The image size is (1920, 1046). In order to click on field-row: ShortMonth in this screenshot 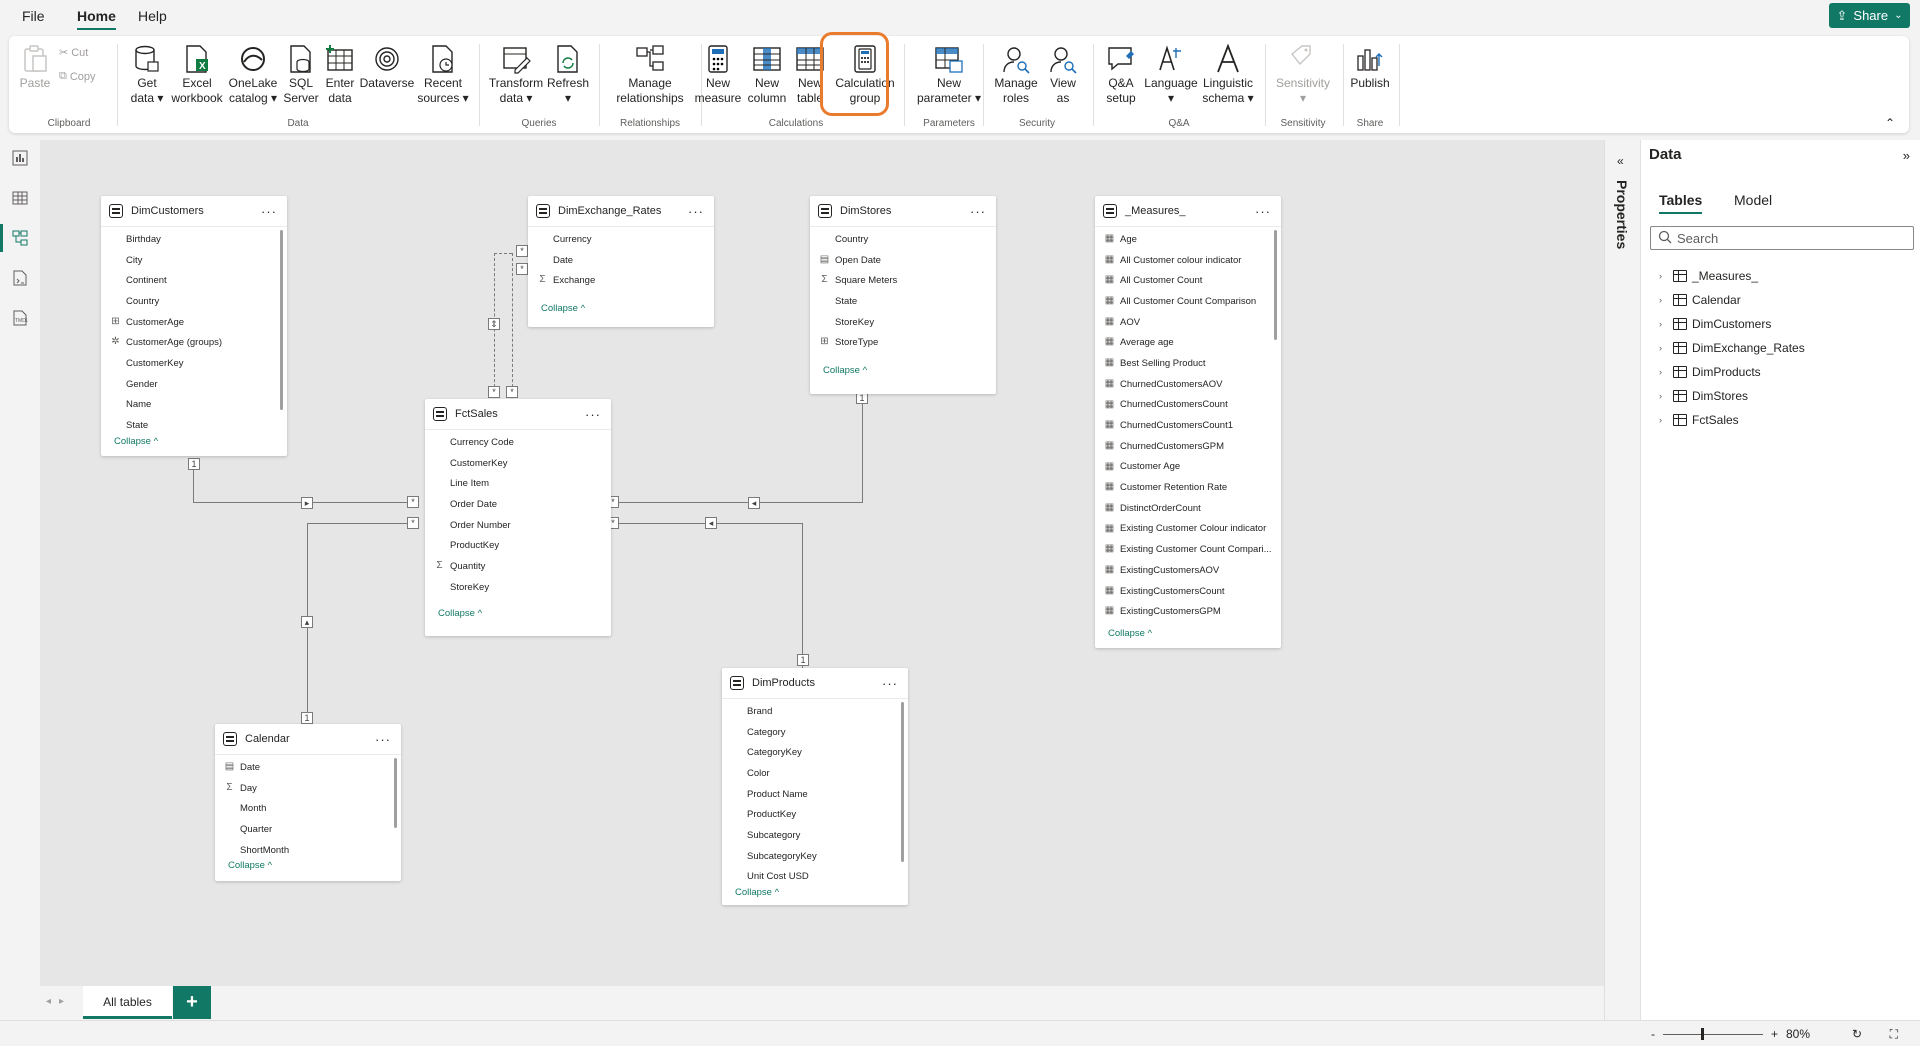, I will do `click(308, 850)`.